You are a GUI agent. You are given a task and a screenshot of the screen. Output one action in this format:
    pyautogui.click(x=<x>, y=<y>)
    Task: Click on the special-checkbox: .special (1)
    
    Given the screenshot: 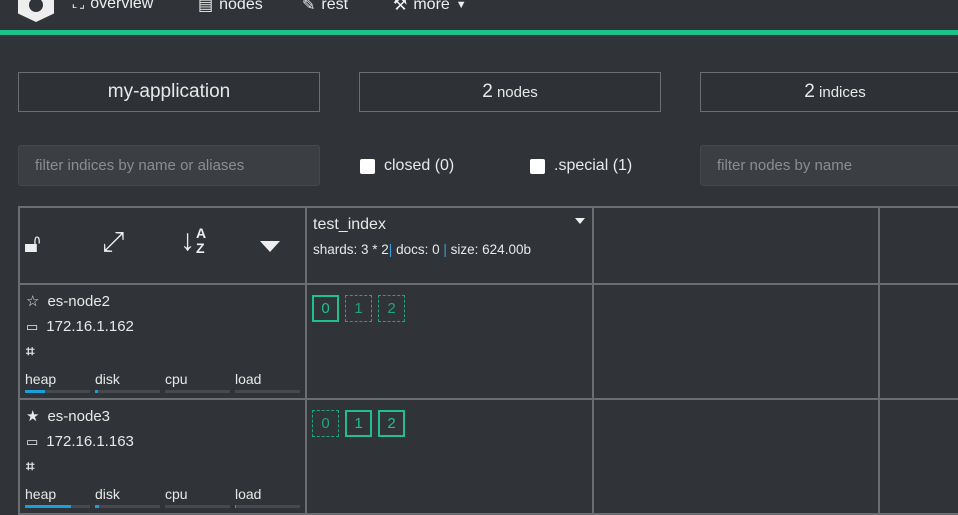 What is the action you would take?
    pyautogui.click(x=581, y=166)
    